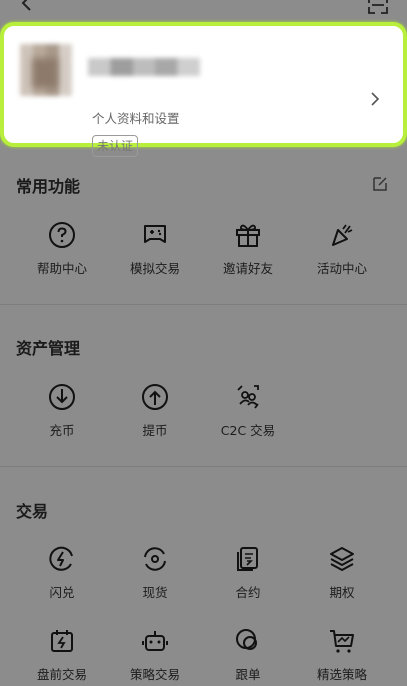 The image size is (407, 686). Describe the element at coordinates (155, 559) in the screenshot. I see `spot-icon` at that location.